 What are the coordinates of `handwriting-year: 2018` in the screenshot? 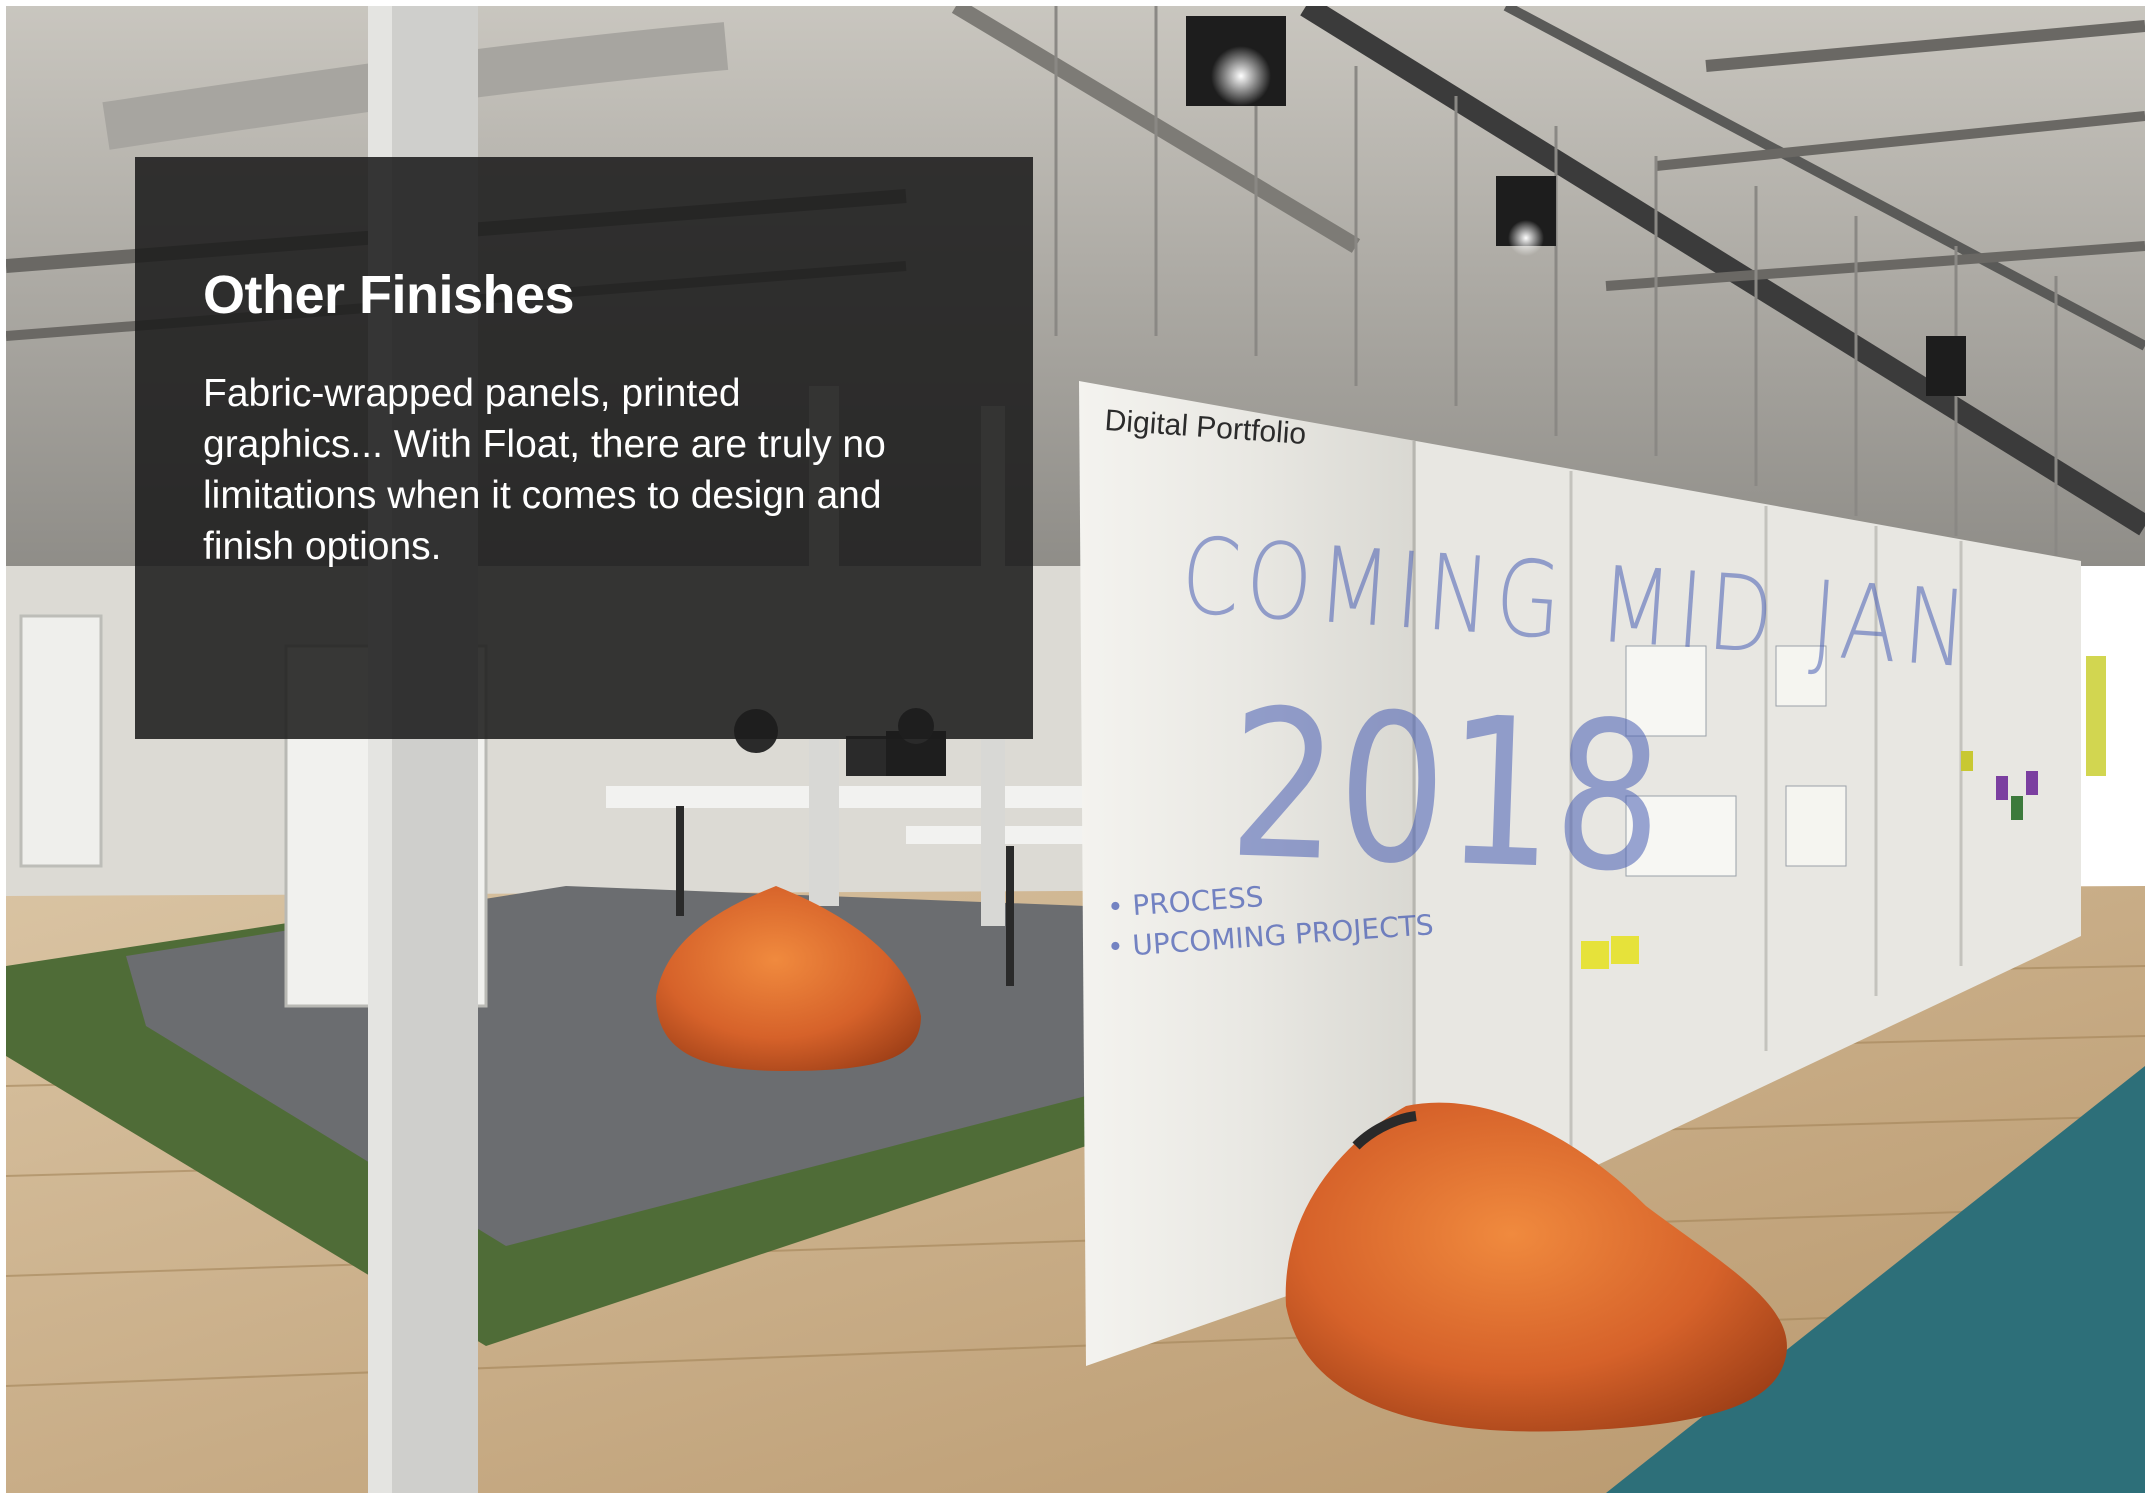 It's located at (1446, 792).